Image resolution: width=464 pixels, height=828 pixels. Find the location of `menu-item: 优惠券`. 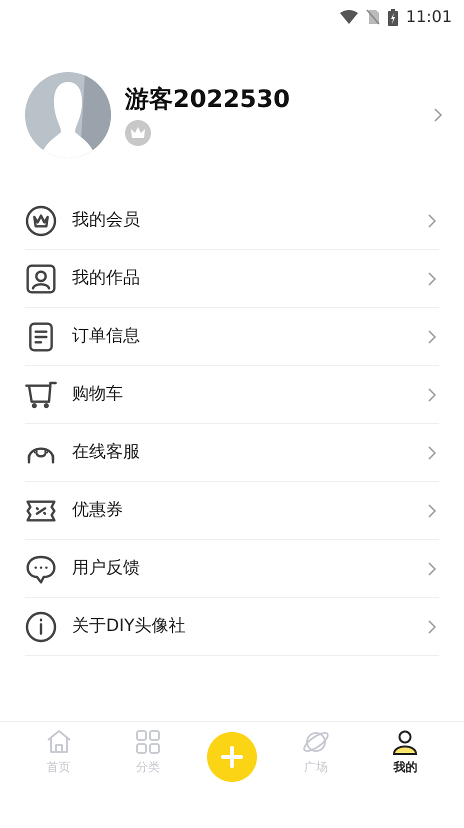

menu-item: 优惠券 is located at coordinates (232, 511).